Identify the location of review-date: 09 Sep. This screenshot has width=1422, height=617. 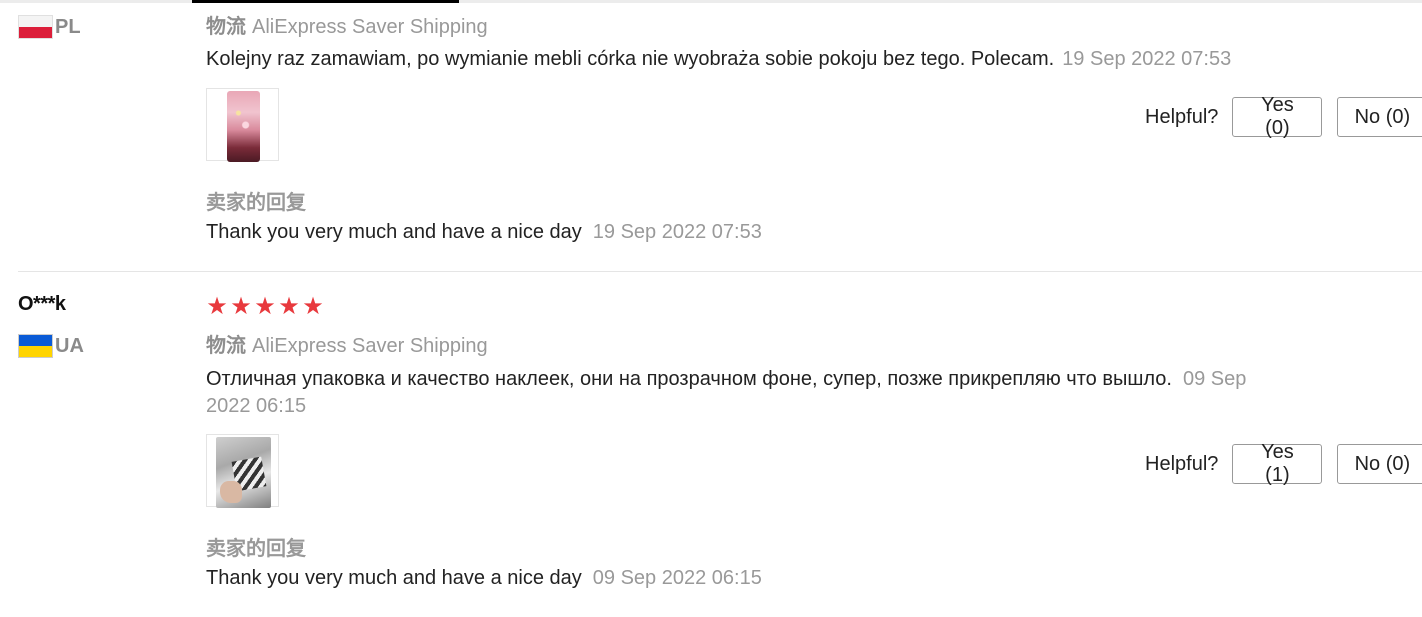
(1214, 379).